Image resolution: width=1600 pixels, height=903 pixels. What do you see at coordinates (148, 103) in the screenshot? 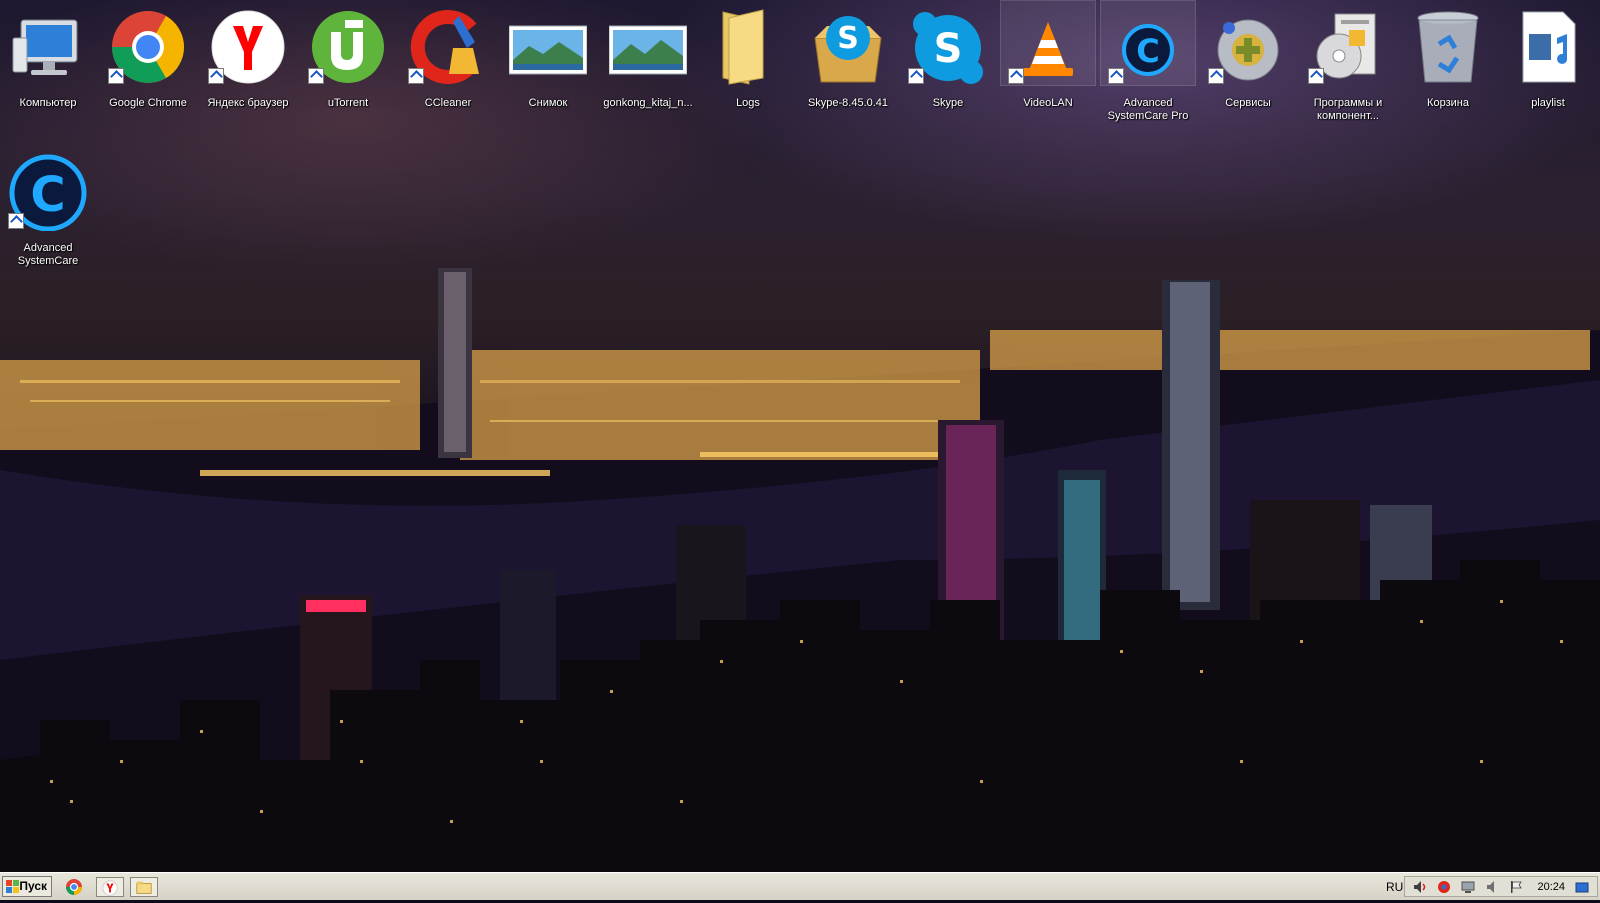
I see `icon-label: Google Chrome` at bounding box center [148, 103].